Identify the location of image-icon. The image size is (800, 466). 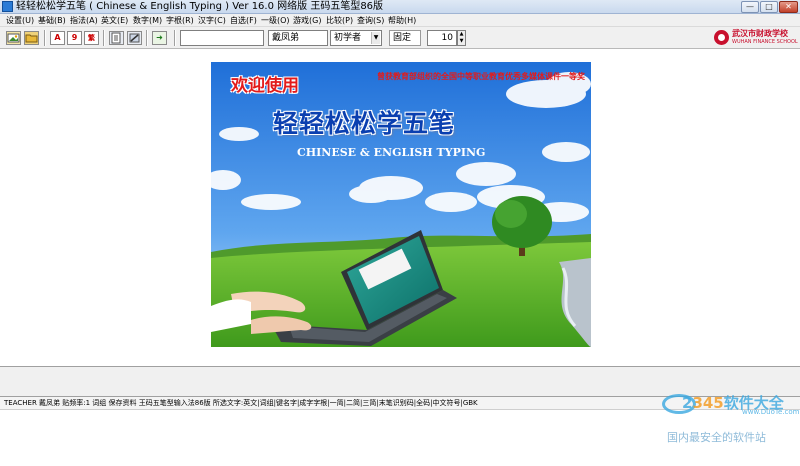
(13, 38).